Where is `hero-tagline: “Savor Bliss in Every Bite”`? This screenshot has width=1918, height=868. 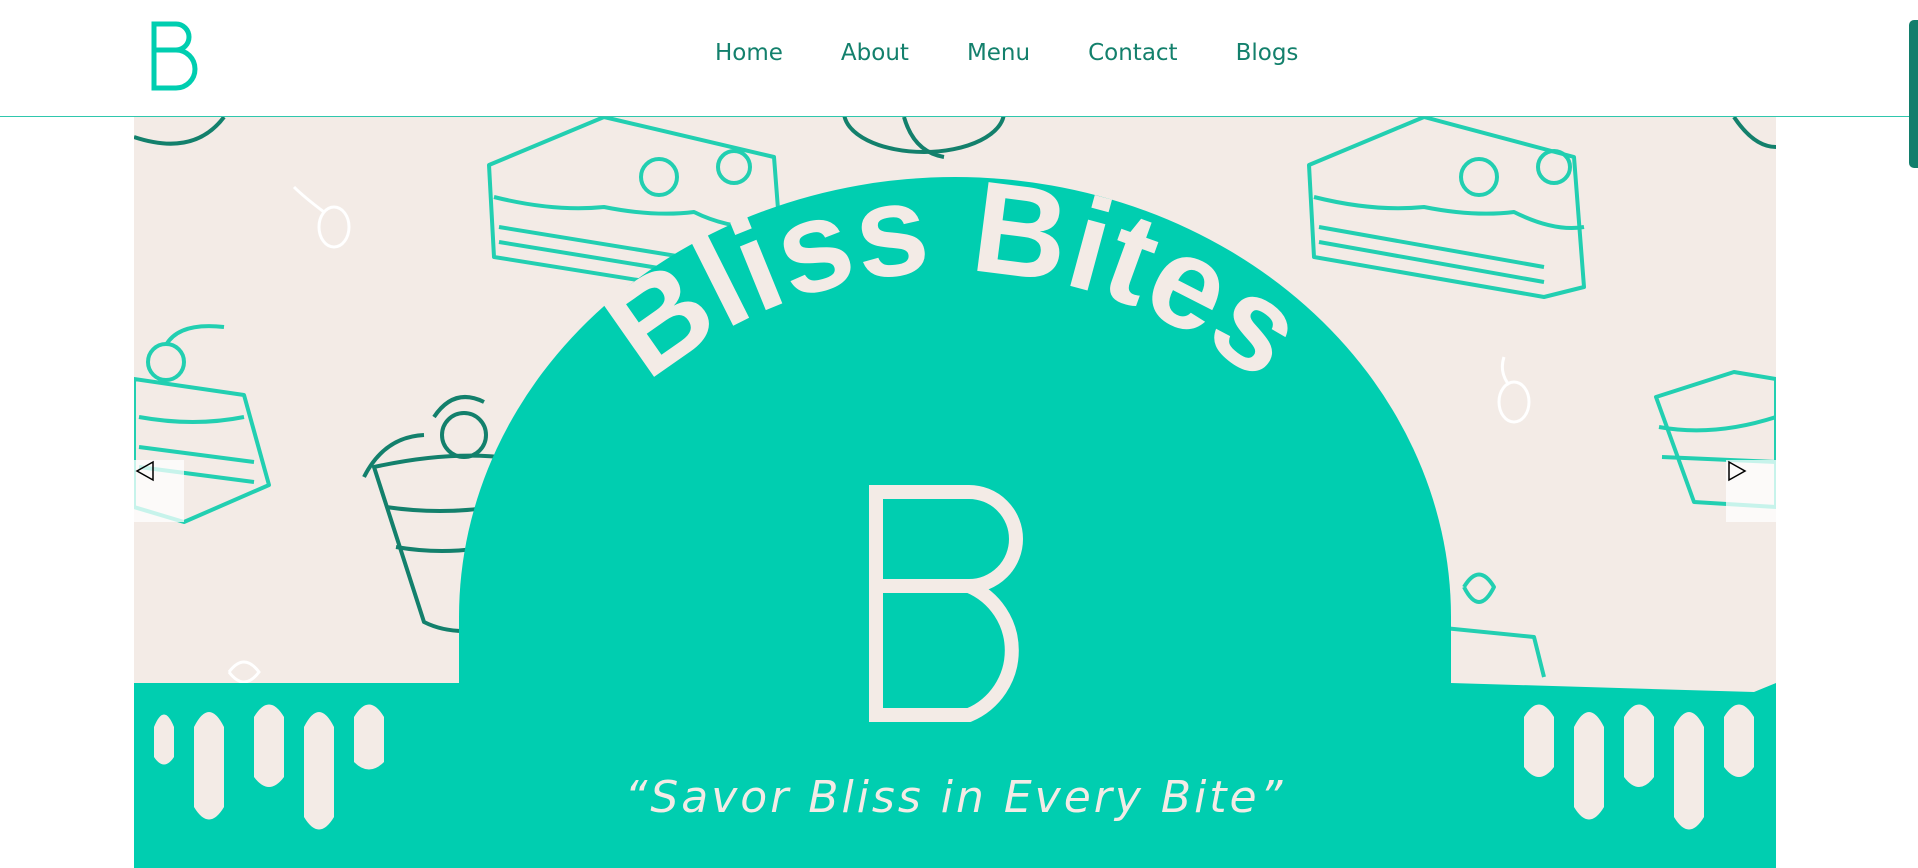
hero-tagline: “Savor Bliss in Every Bite” is located at coordinates (955, 797).